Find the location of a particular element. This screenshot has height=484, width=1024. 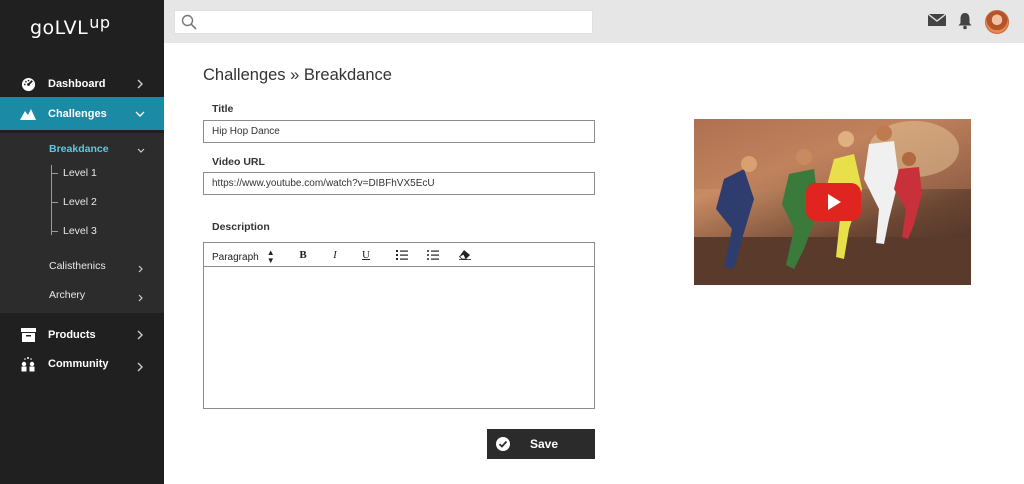

bell-icon is located at coordinates (966, 21).